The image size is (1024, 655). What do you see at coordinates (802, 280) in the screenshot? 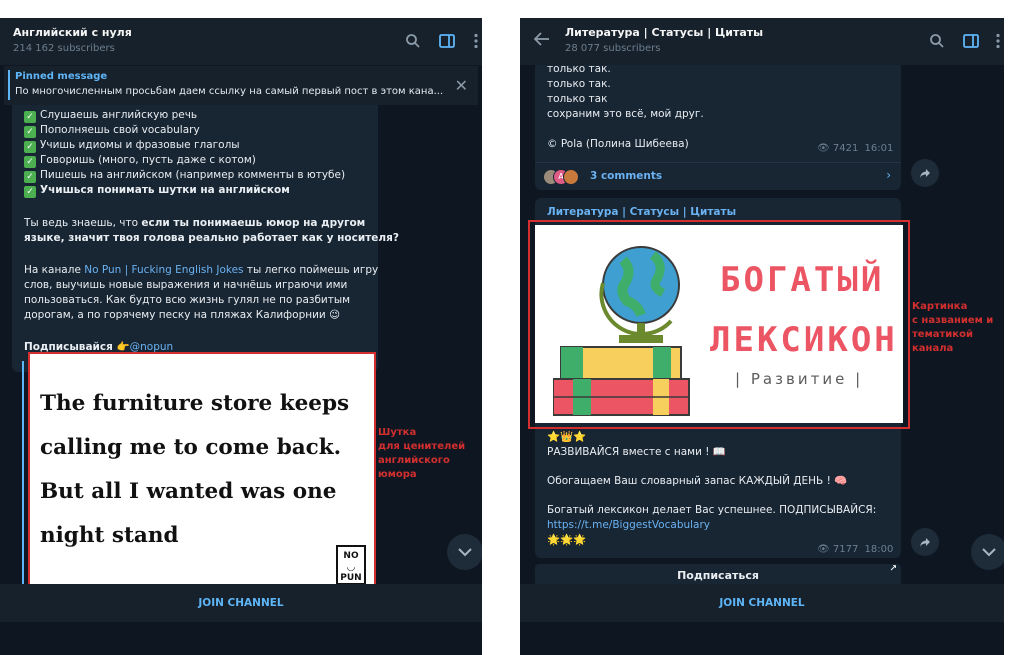
I see `lexicon-title-line1: БОГАТЫЙ` at bounding box center [802, 280].